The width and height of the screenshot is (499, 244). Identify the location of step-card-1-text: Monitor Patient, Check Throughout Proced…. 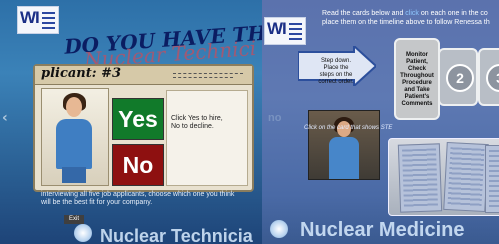
(417, 79).